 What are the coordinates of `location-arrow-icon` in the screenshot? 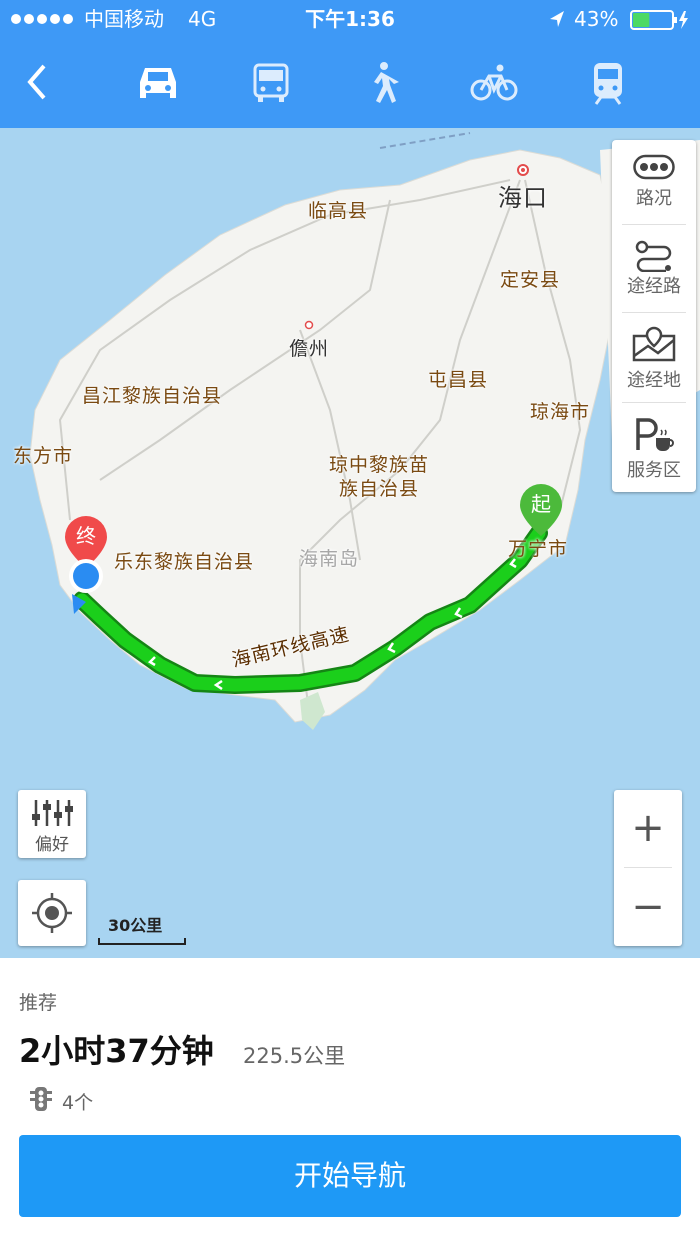 It's located at (557, 19).